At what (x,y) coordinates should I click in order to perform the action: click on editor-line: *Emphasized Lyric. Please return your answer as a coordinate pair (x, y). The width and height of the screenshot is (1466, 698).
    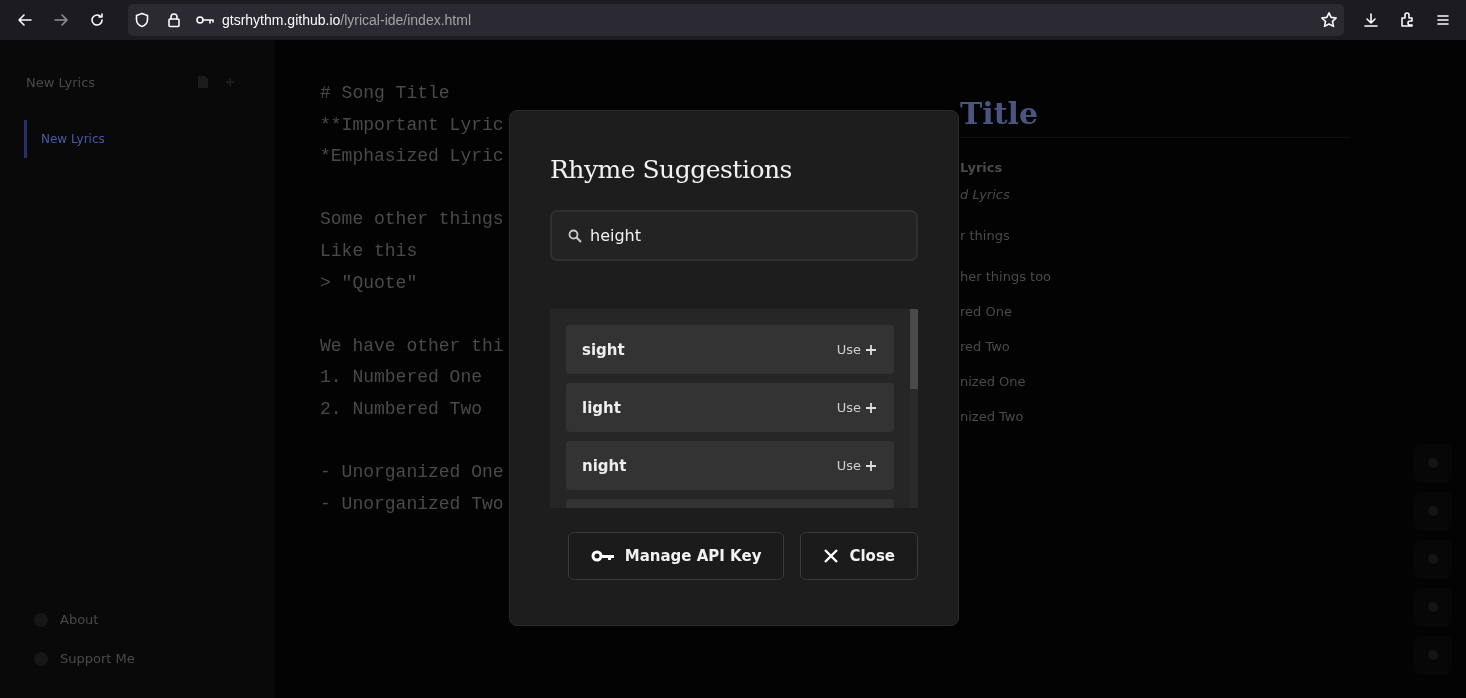
    Looking at the image, I should click on (412, 157).